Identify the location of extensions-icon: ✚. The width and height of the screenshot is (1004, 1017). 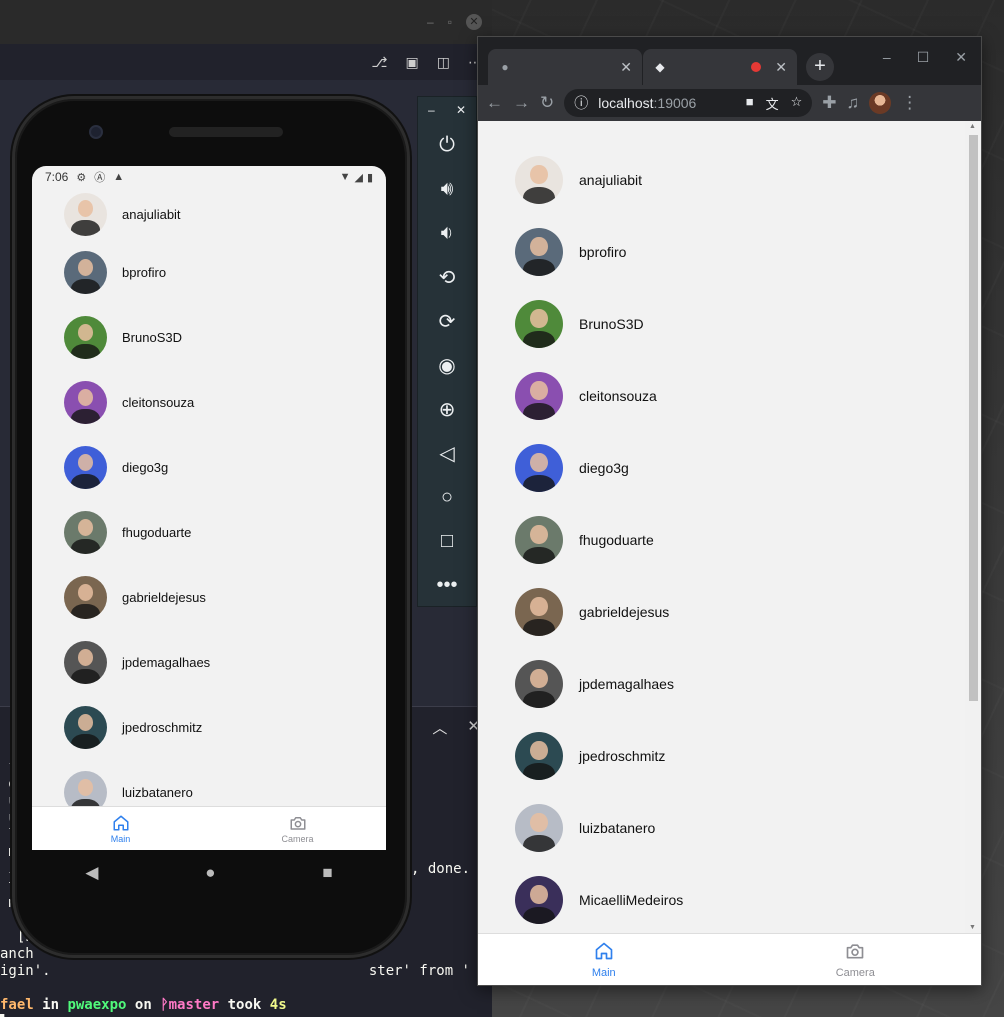
(829, 103).